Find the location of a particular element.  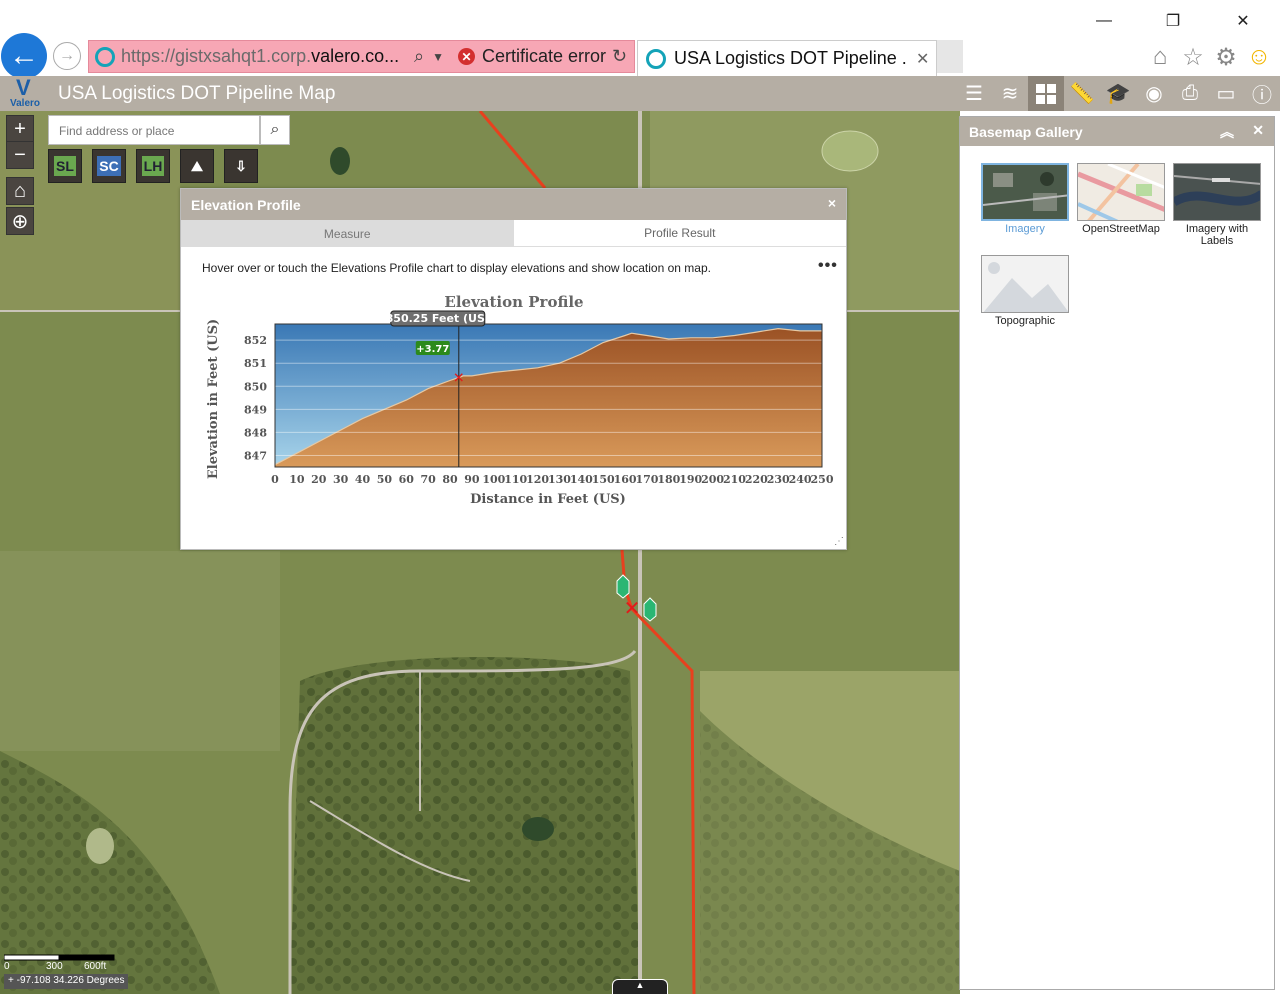

basemap-grid-icon is located at coordinates (1046, 93).